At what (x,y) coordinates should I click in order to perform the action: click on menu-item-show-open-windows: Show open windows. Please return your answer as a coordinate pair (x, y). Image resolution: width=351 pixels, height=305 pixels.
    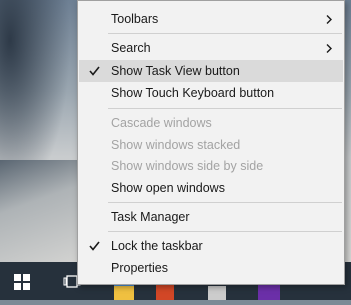
    Looking at the image, I should click on (211, 188).